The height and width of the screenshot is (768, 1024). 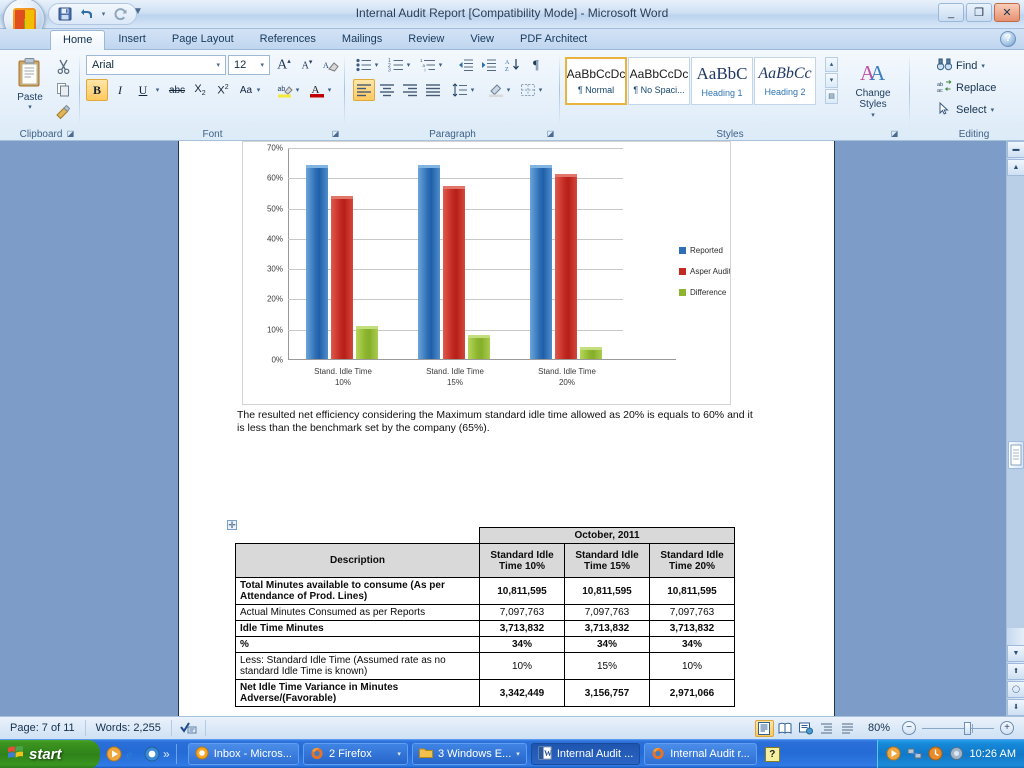 What do you see at coordinates (157, 90) in the screenshot?
I see `underline-dropdown-button: ▾` at bounding box center [157, 90].